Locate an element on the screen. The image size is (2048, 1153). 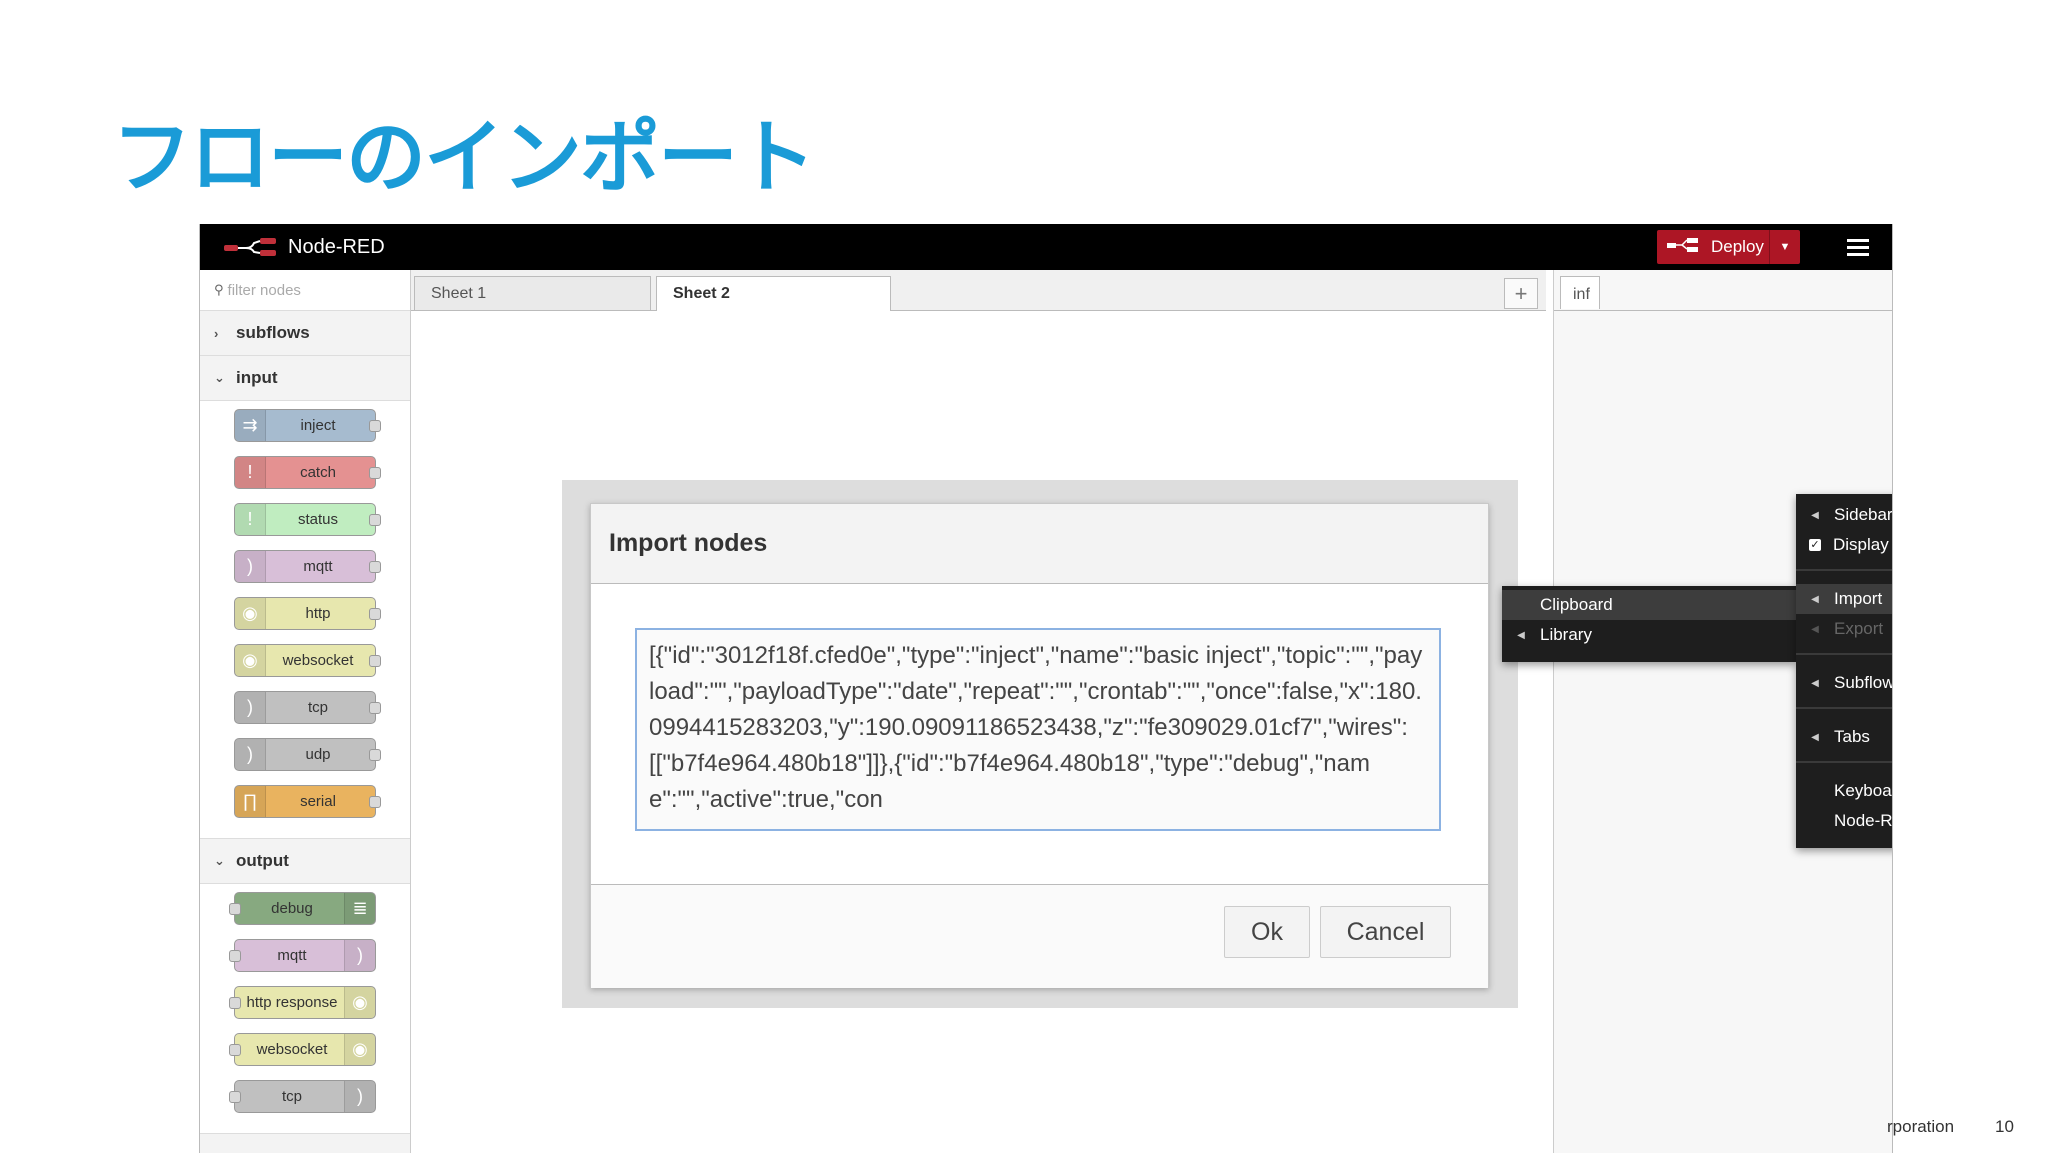
menu-item-label: Keyboard Shortcuts is located at coordinates (1863, 790).